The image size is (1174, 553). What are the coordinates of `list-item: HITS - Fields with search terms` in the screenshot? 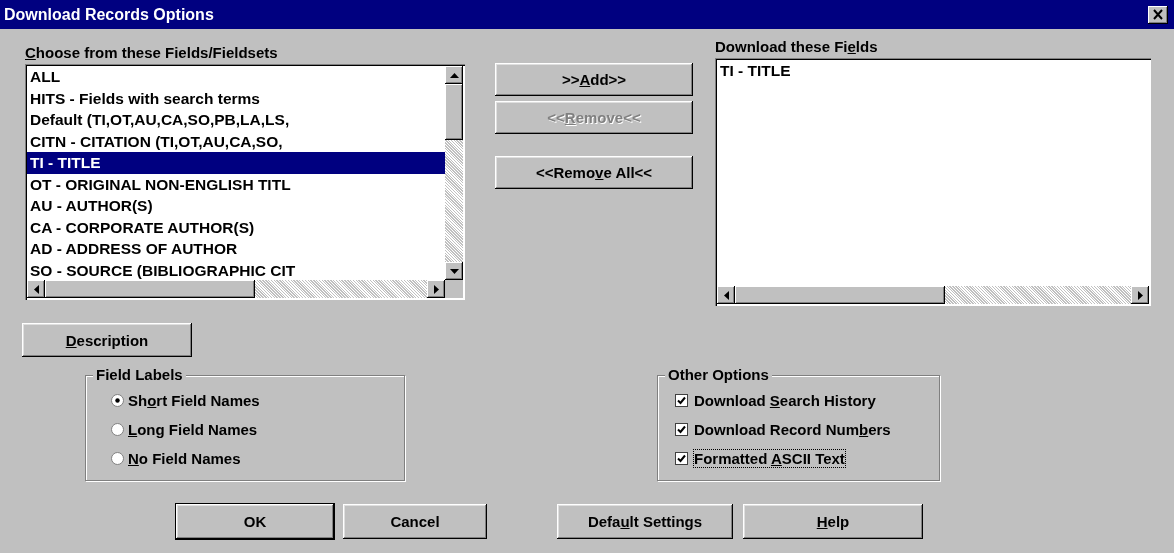 It's located at (236, 98).